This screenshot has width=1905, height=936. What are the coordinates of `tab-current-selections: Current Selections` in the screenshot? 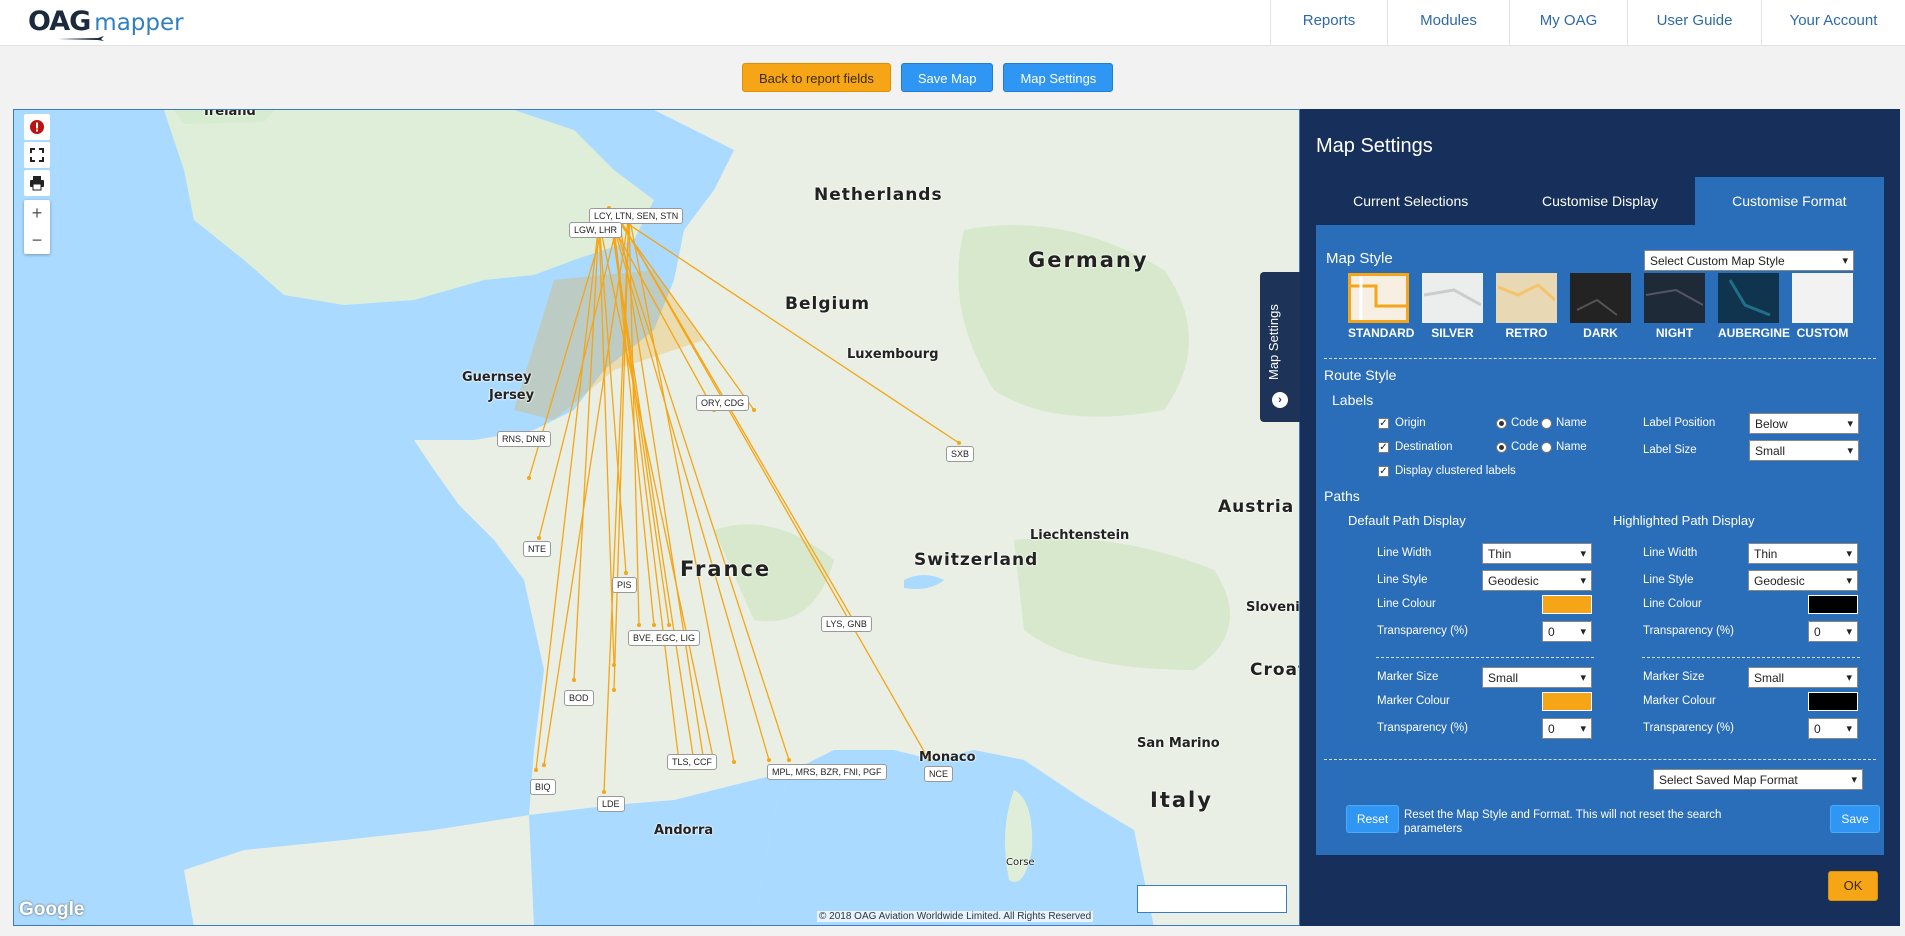 It's located at (1410, 201).